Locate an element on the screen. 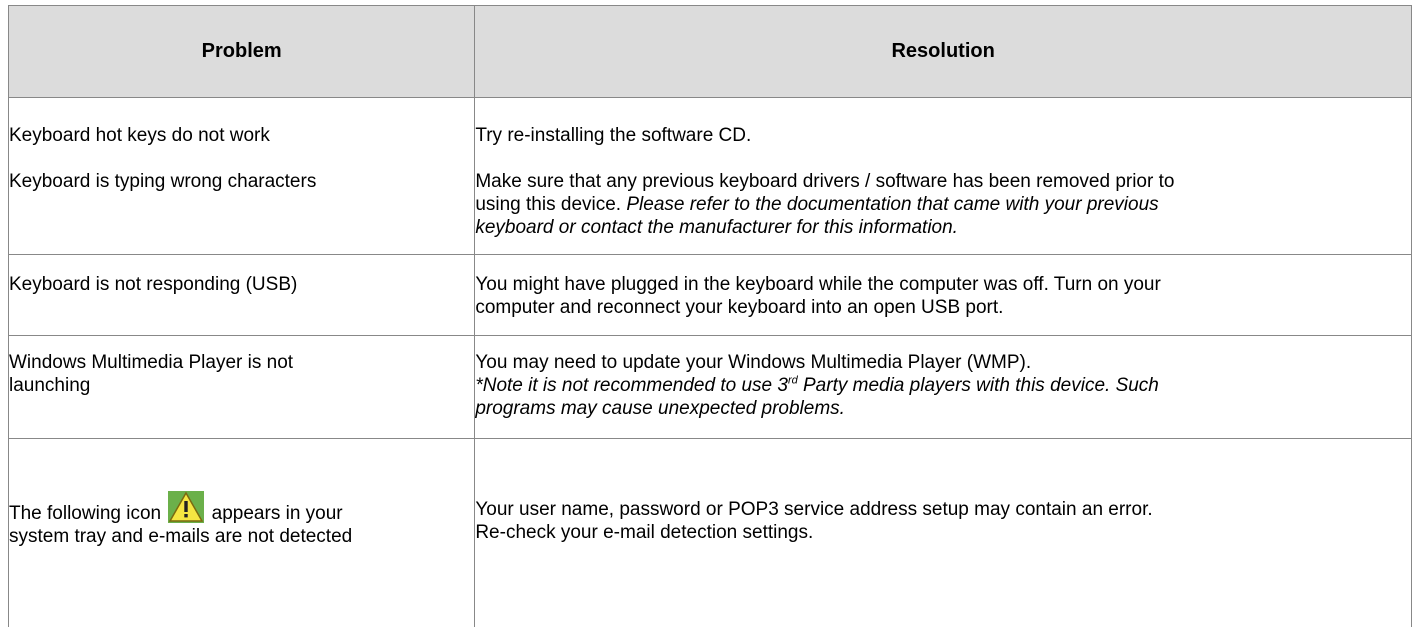  problem-text: Keyboard hot keys do not work is located at coordinates (139, 135).